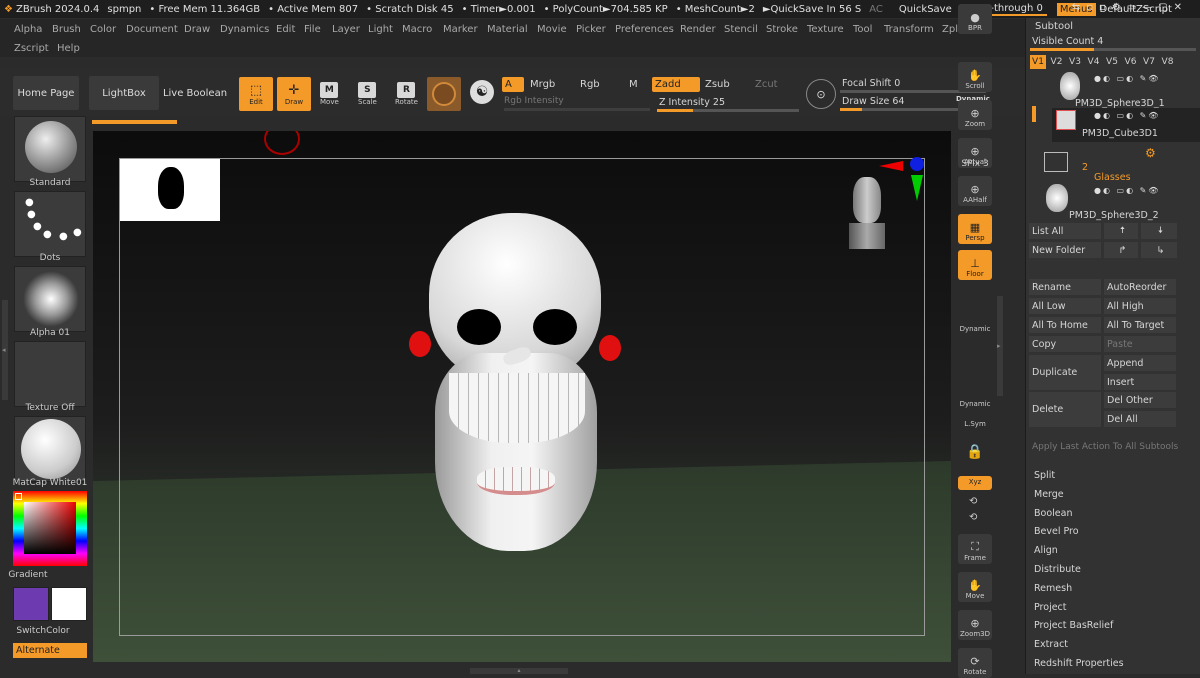 This screenshot has height=678, width=1200. I want to click on tab-v7: V7, so click(1149, 62).